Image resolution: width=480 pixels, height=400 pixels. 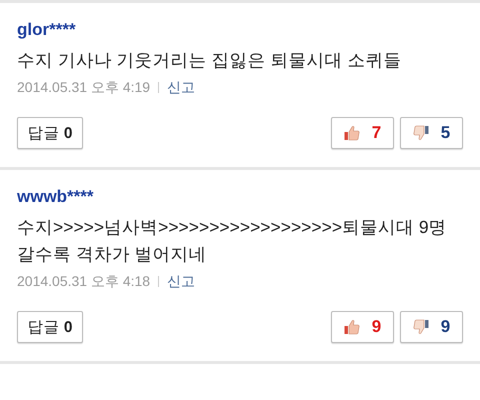 I want to click on comment-text: 수지 기사나 기웃거리는 집잃은 퇴물시대 소퀴들, so click(x=209, y=60).